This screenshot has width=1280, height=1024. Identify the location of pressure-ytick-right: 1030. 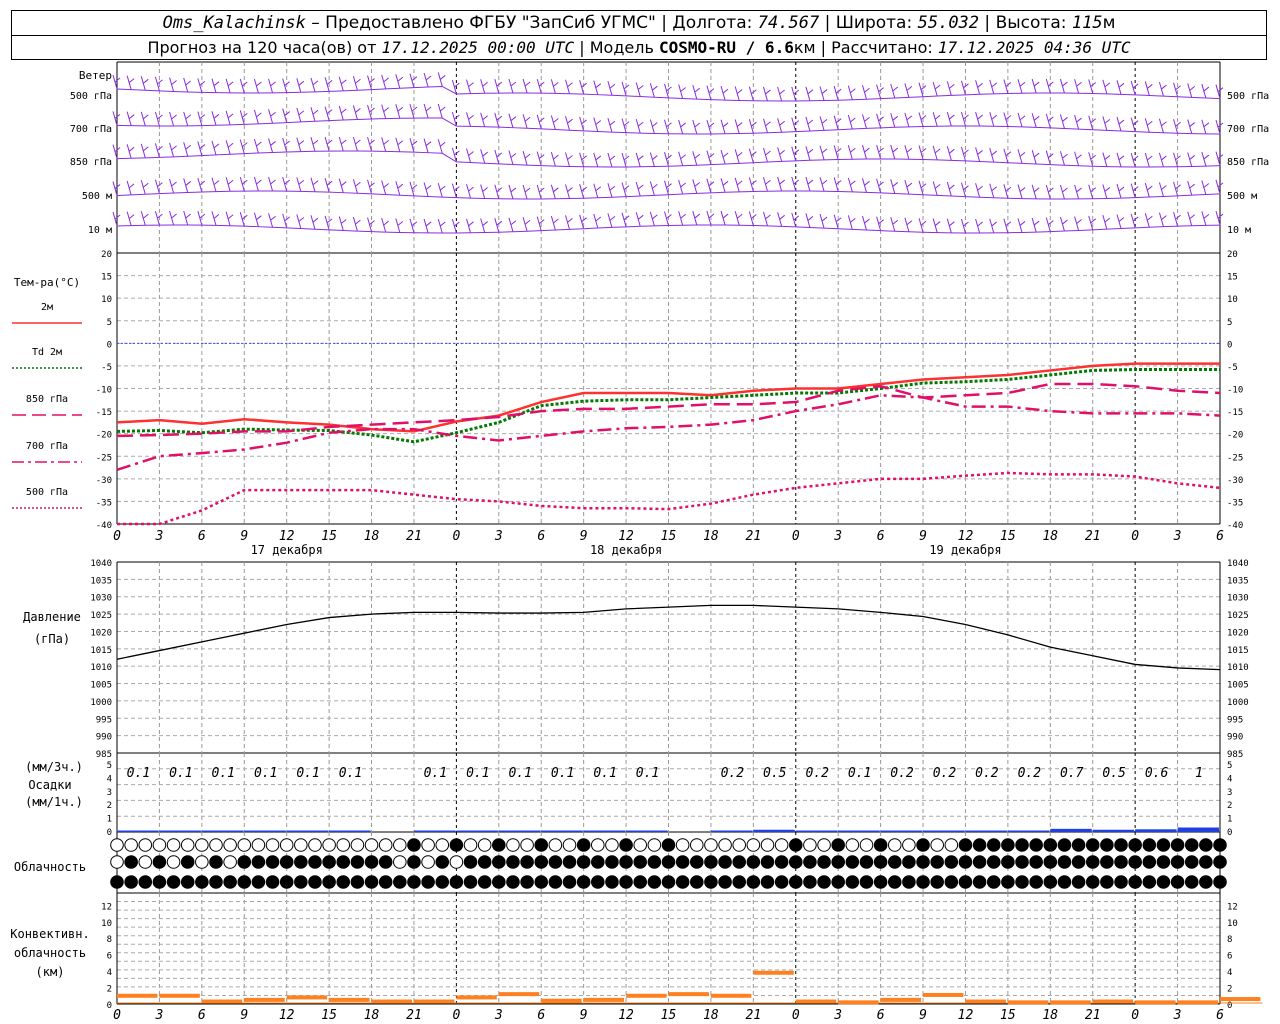
(1238, 599).